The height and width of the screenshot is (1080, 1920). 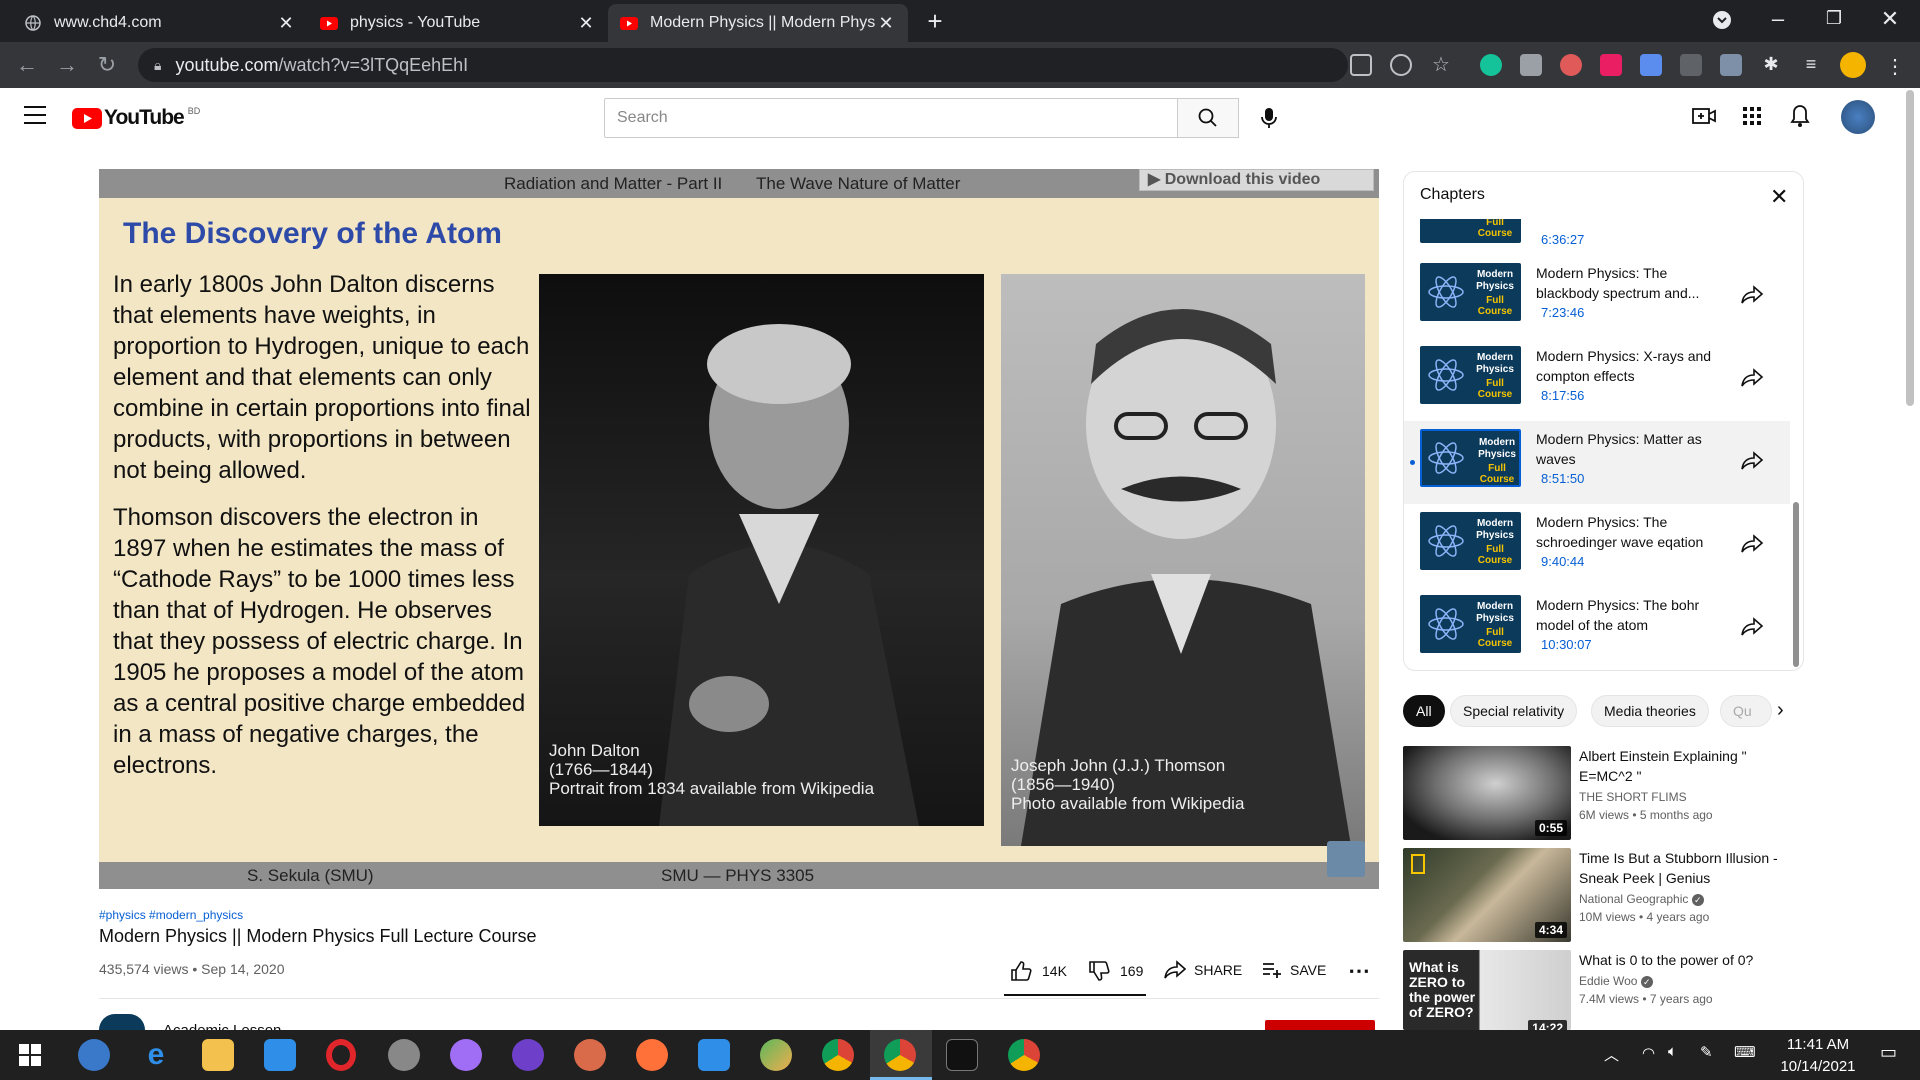 I want to click on qbittorrent-icon, so click(x=94, y=1055).